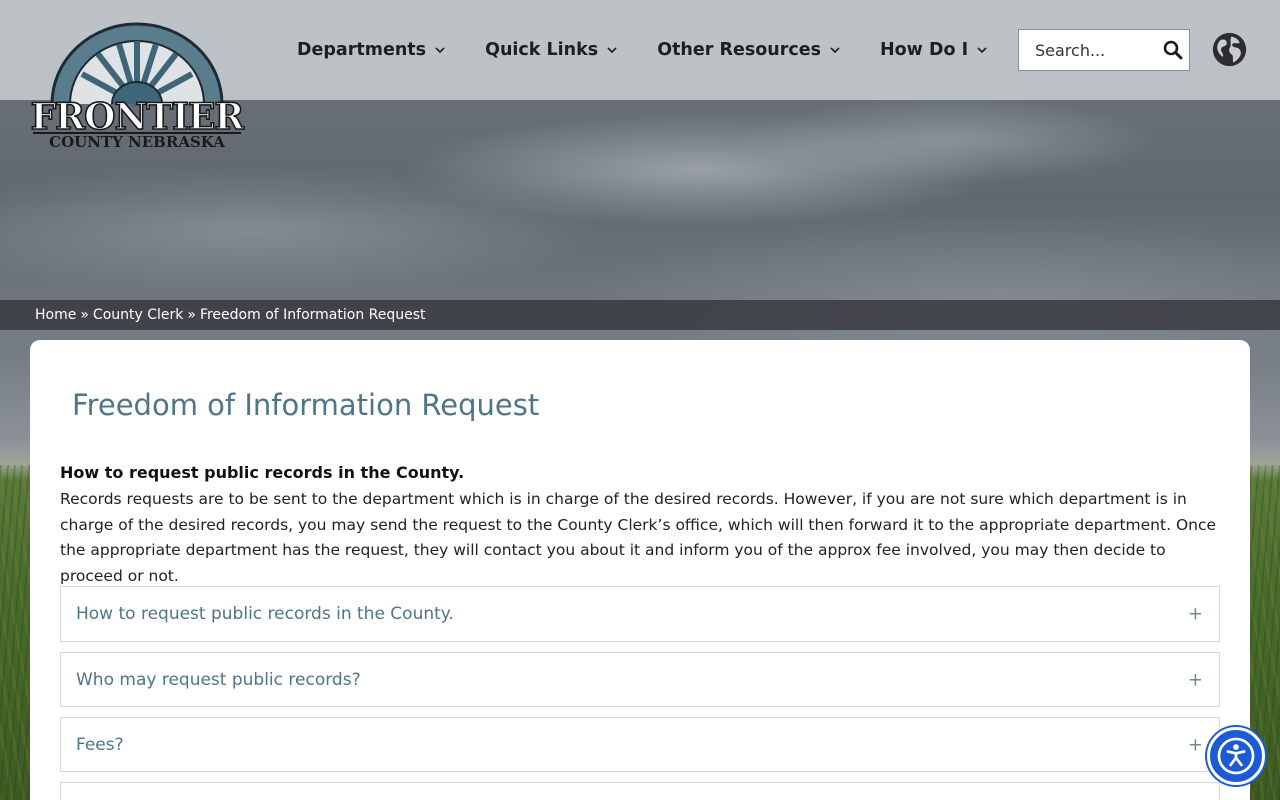 The image size is (1280, 800). I want to click on svg-text: COUNTY NEBRASKA, so click(137, 142).